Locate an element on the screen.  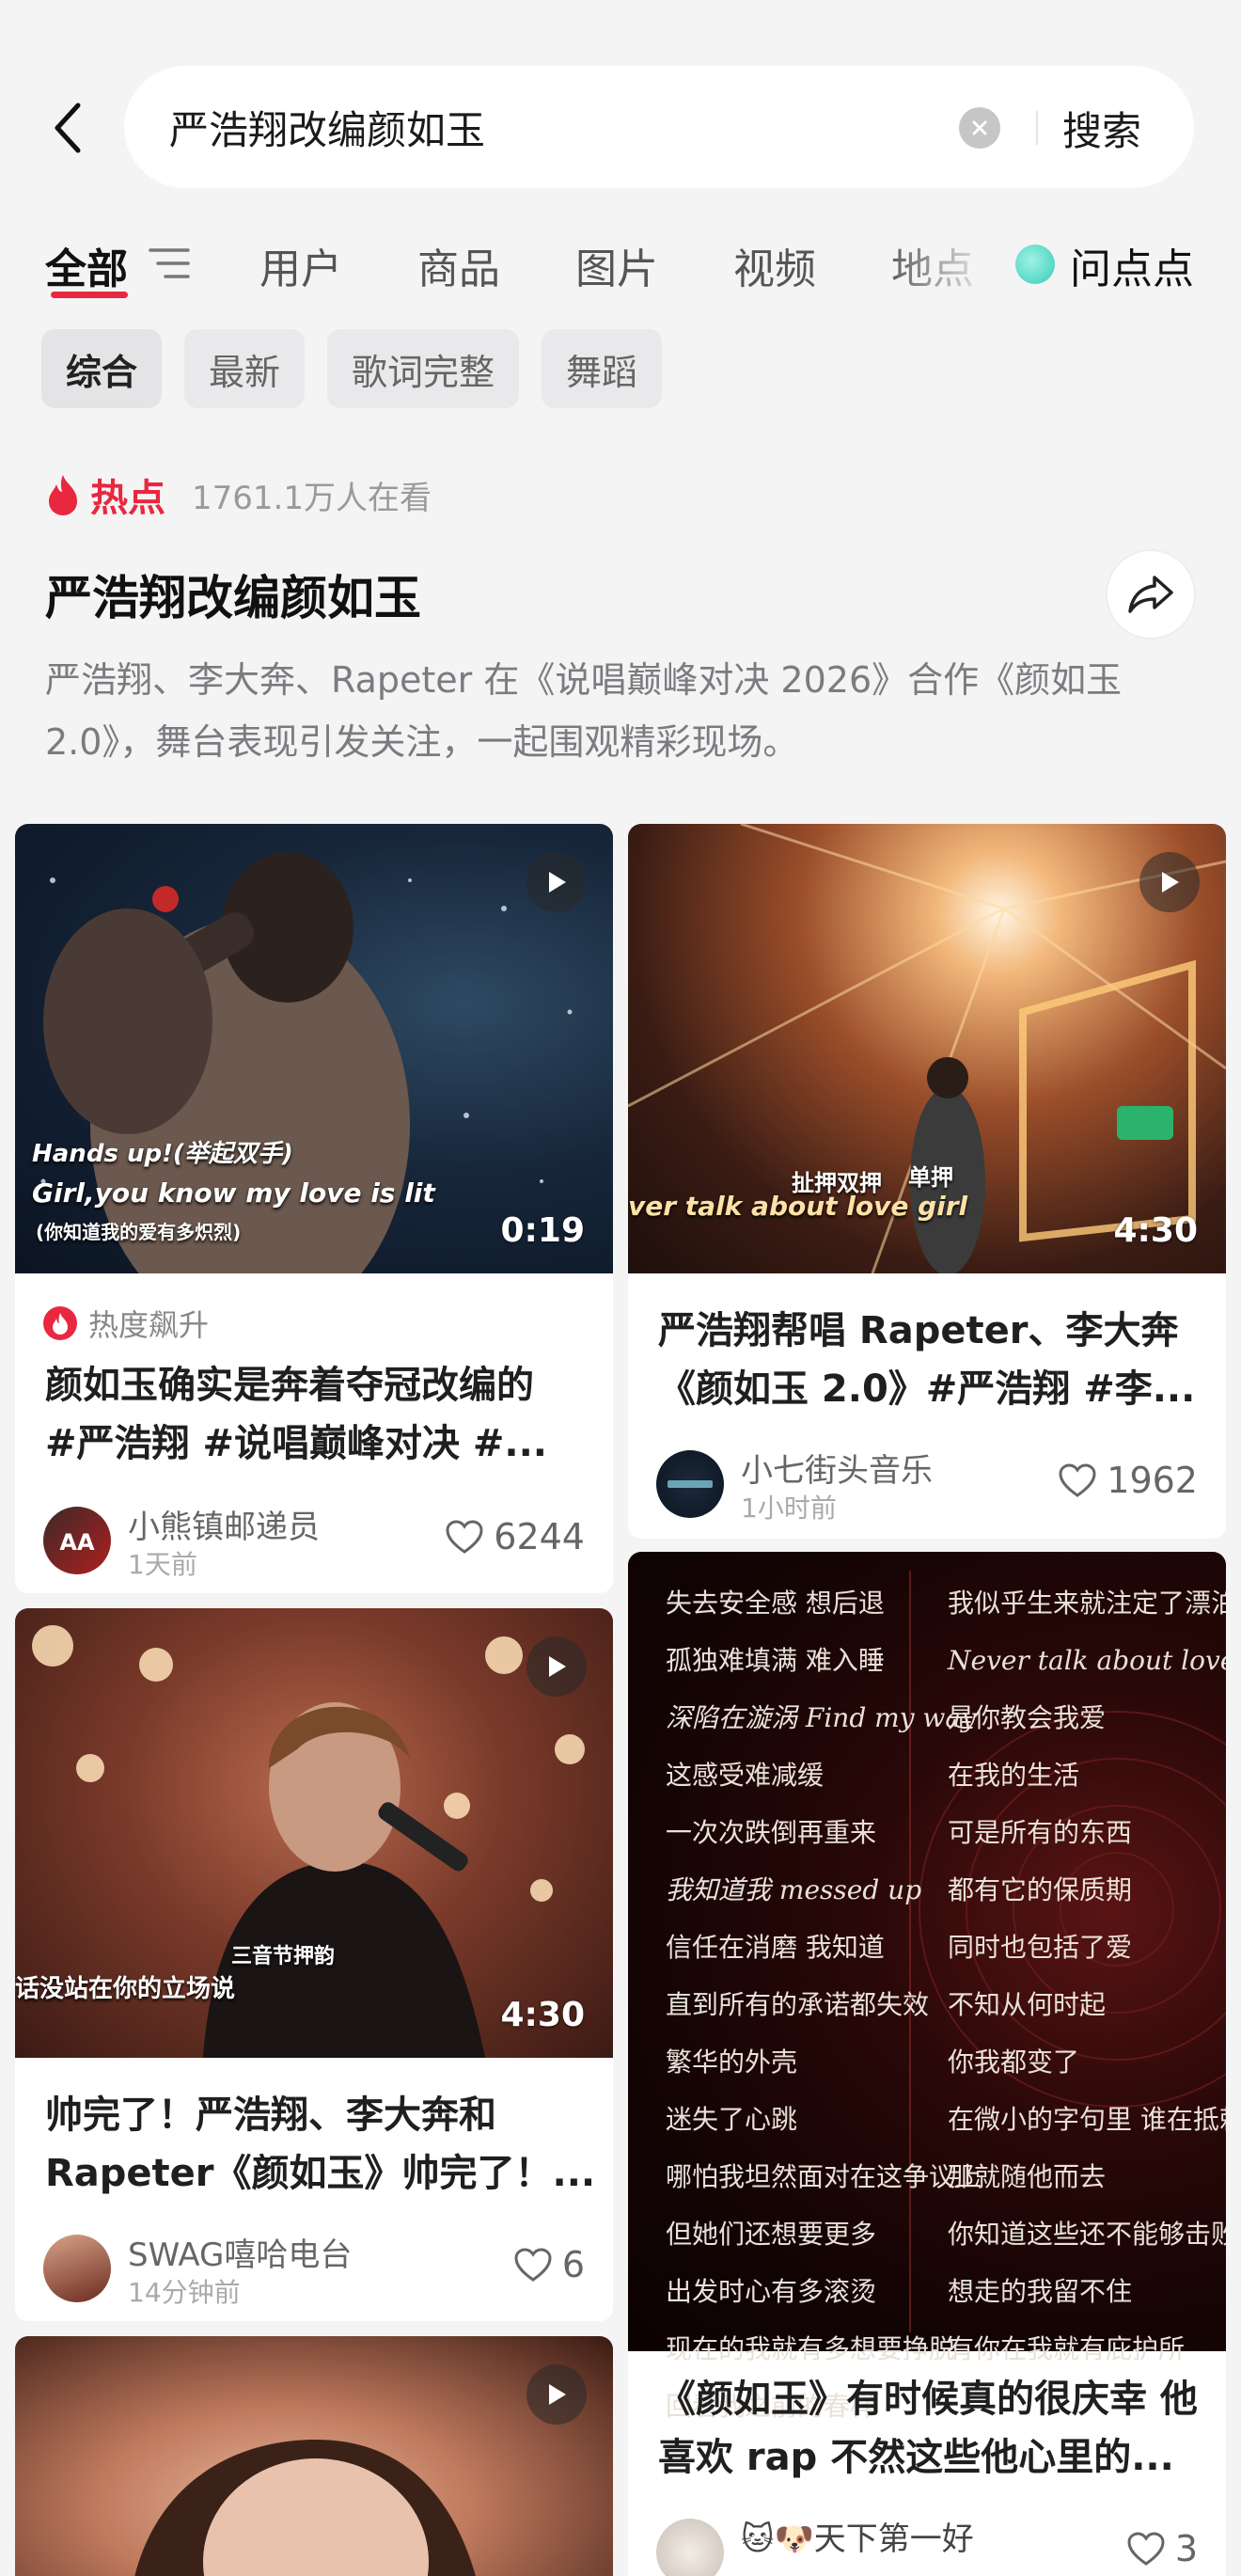
hot-label: 热点 is located at coordinates (128, 498).